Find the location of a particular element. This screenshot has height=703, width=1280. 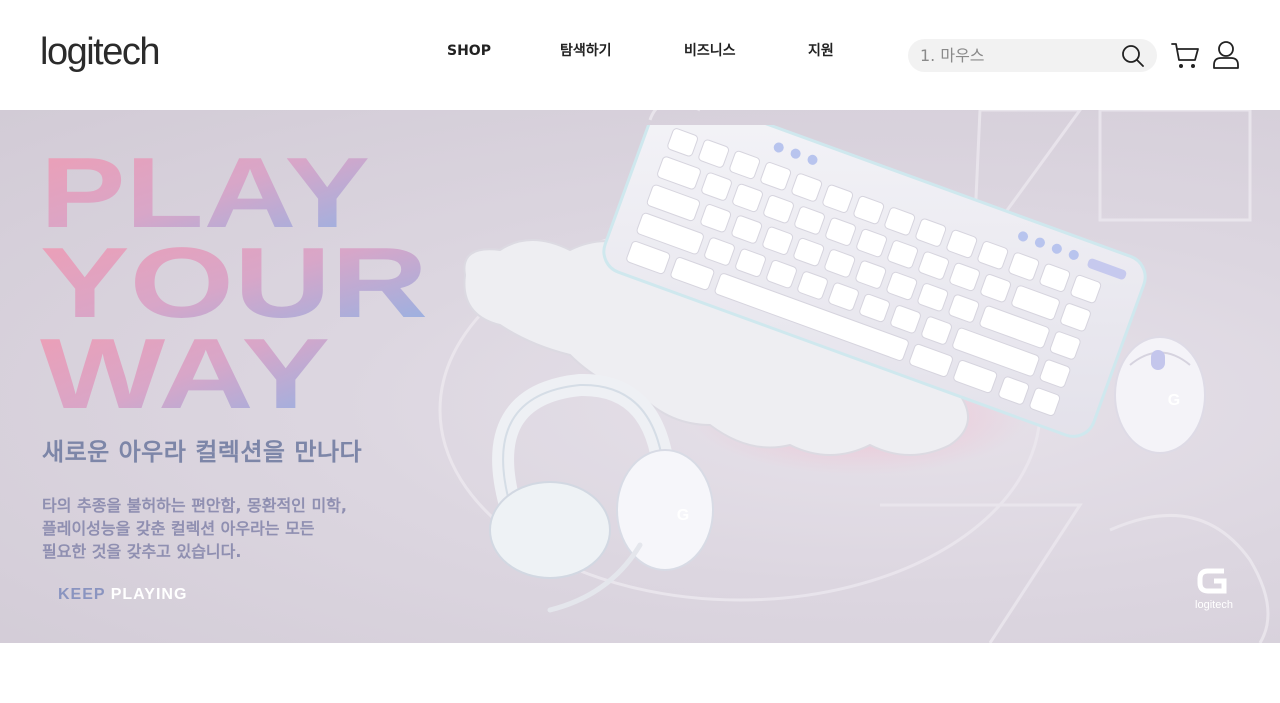

g-icon is located at coordinates (1212, 581).